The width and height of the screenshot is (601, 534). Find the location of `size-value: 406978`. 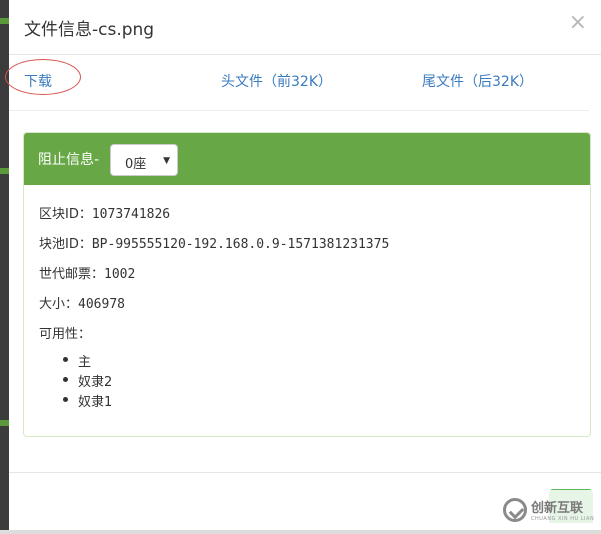

size-value: 406978 is located at coordinates (101, 304).